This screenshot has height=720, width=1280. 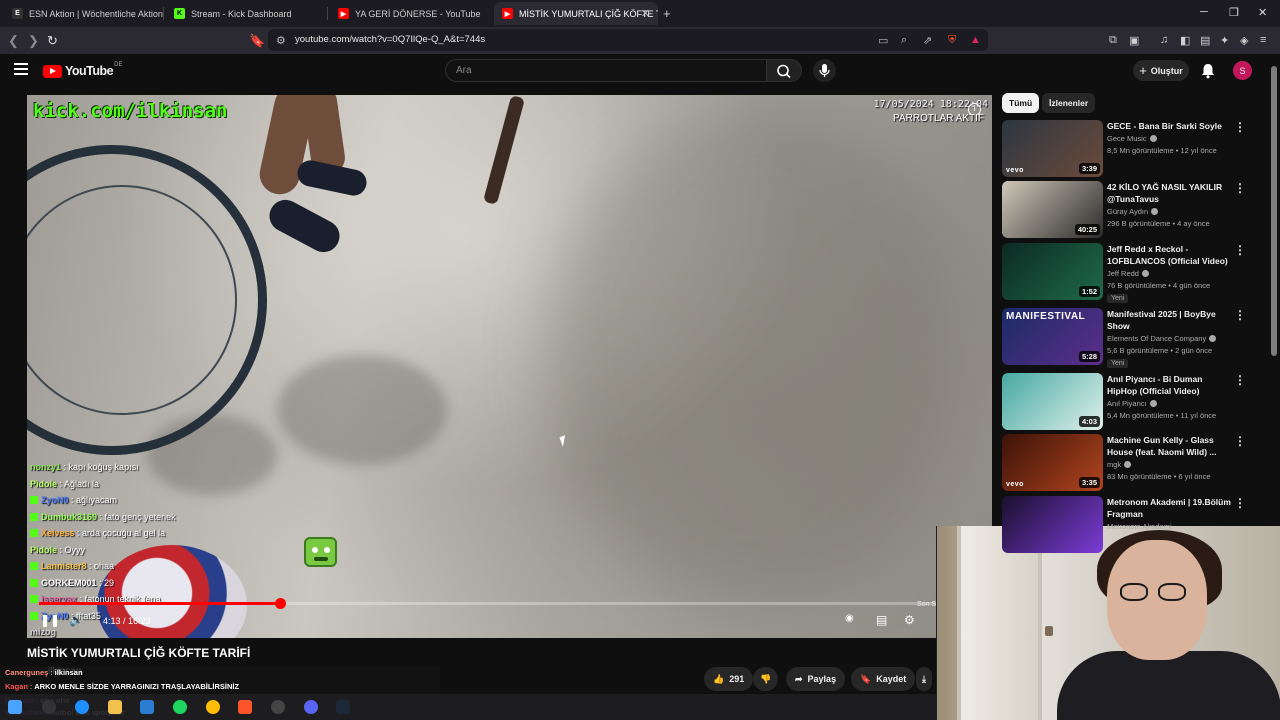 I want to click on obs-icon, so click(x=278, y=707).